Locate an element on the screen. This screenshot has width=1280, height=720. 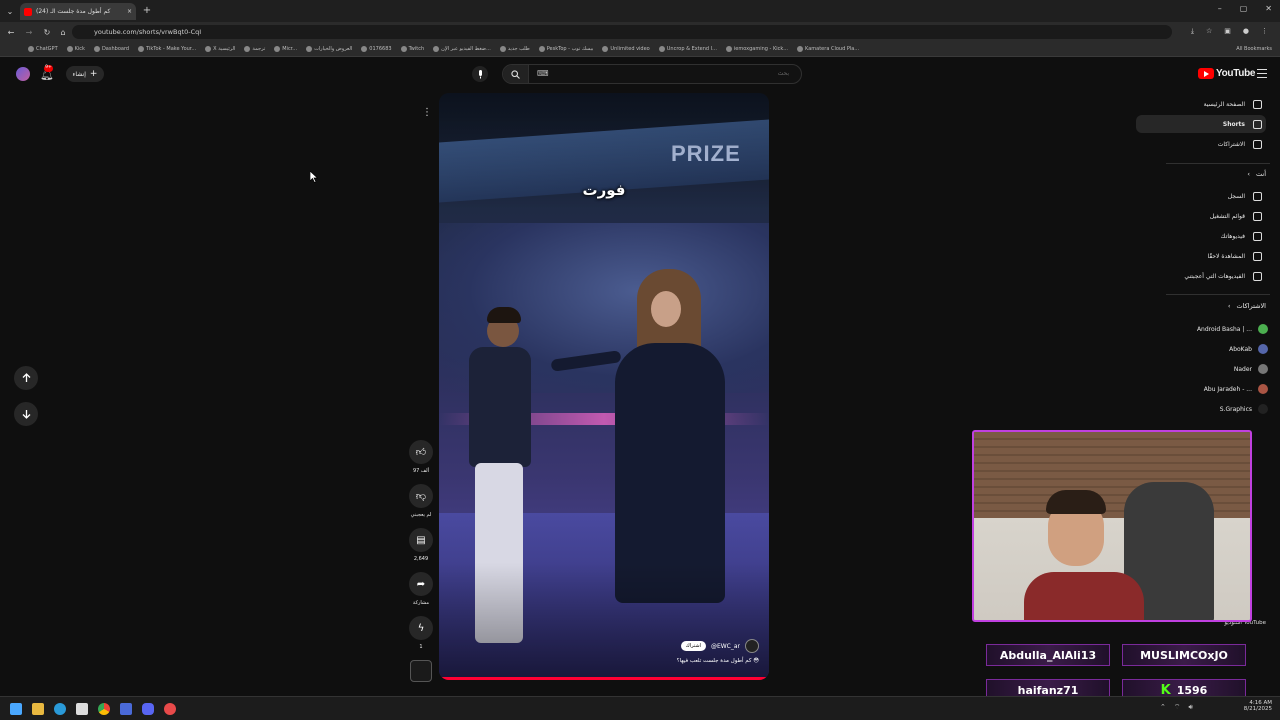
search-button is located at coordinates (516, 74).